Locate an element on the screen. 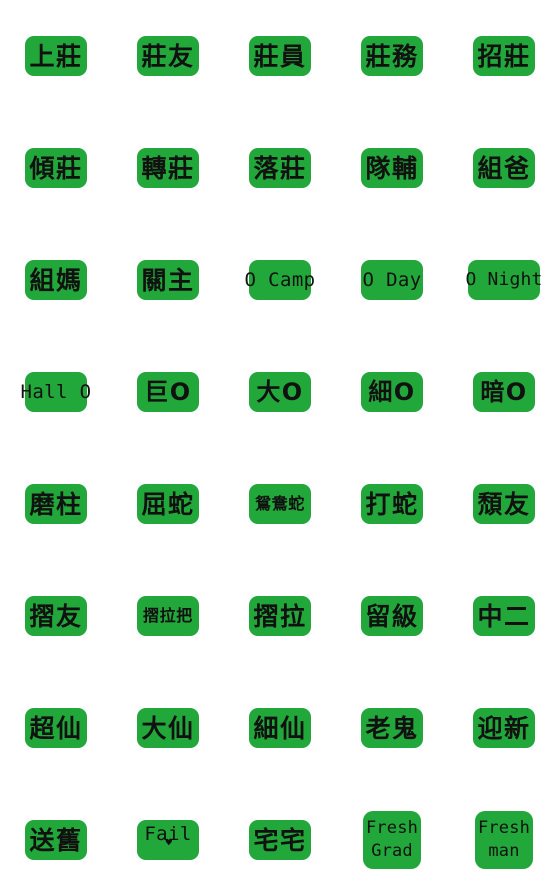  sticker-cell: 送舊 is located at coordinates (56, 840).